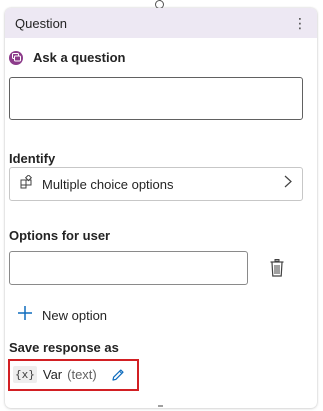 This screenshot has width=323, height=411. What do you see at coordinates (300, 23) in the screenshot?
I see `more-options-icon: ⋮` at bounding box center [300, 23].